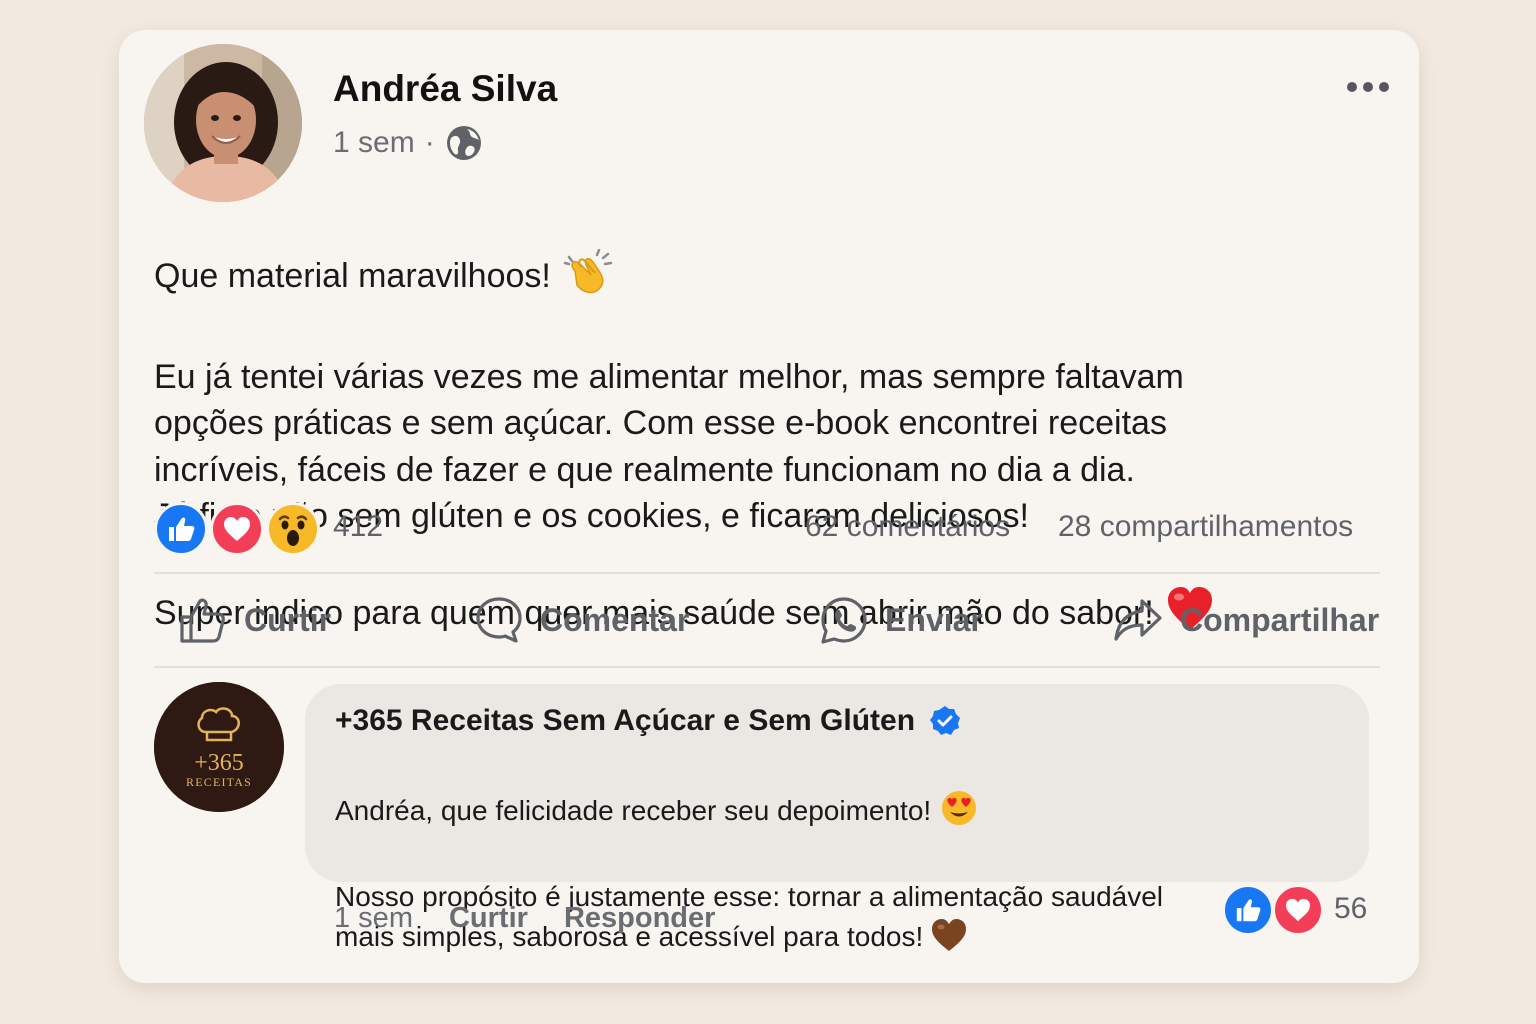  I want to click on comment-reaction-count: 56, so click(1351, 908).